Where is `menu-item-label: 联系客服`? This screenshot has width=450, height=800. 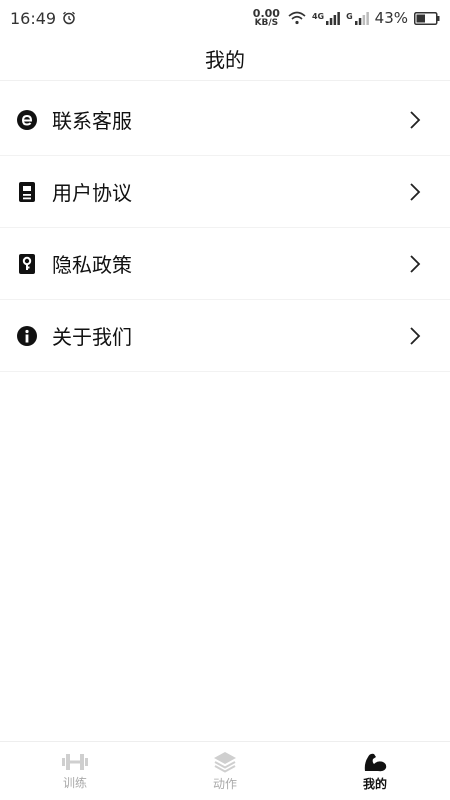 menu-item-label: 联系客服 is located at coordinates (92, 121).